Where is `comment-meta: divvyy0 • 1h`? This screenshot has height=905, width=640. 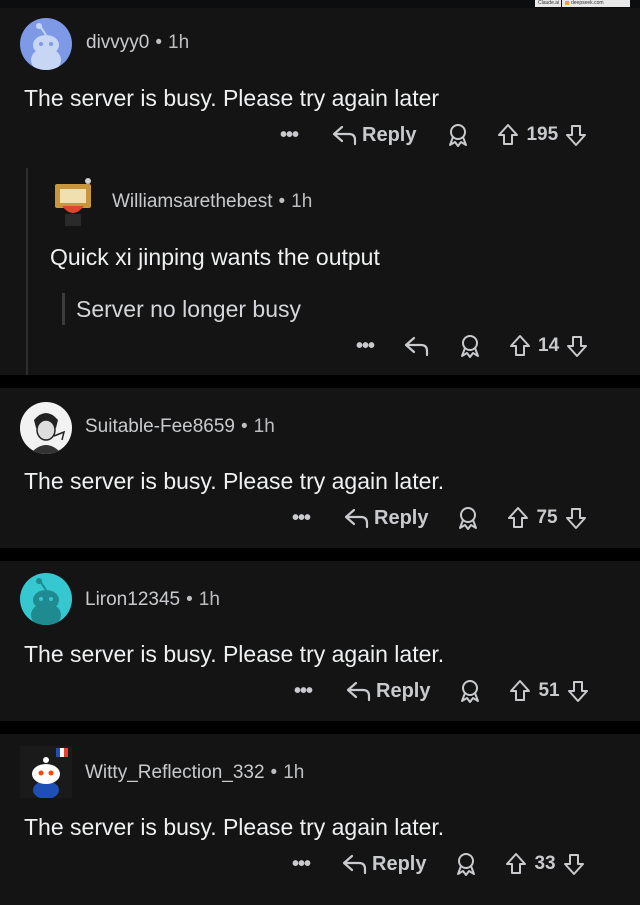 comment-meta: divvyy0 • 1h is located at coordinates (137, 43).